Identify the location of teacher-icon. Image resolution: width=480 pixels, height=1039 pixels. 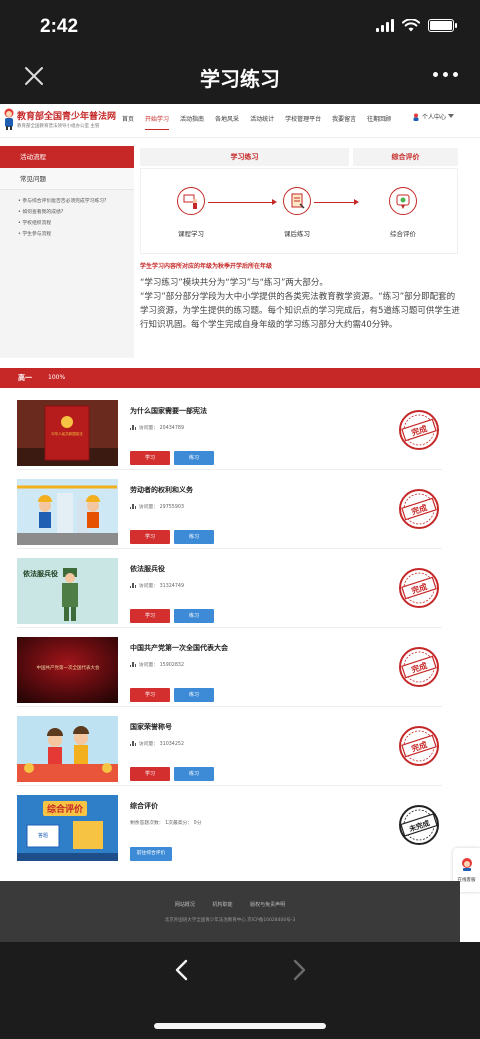
(191, 201).